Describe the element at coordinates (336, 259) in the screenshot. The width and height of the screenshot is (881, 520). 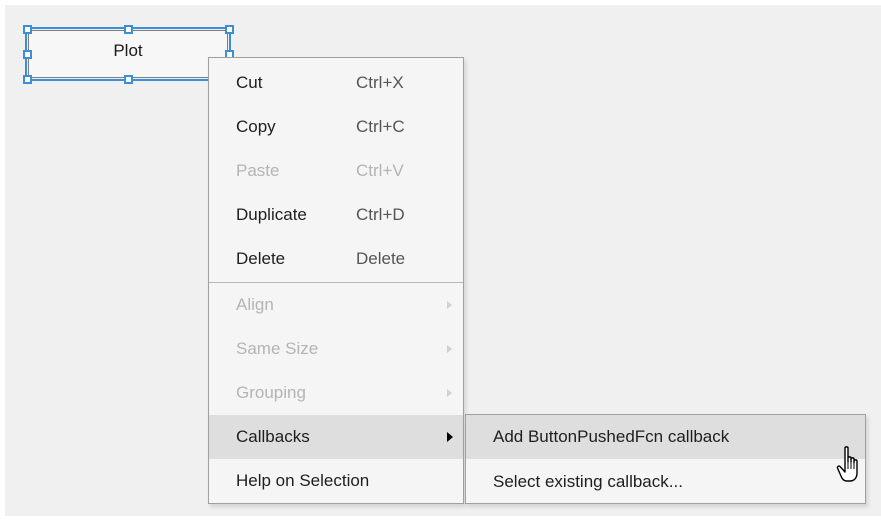
I see `menu-item-delete: Delete Delete` at that location.